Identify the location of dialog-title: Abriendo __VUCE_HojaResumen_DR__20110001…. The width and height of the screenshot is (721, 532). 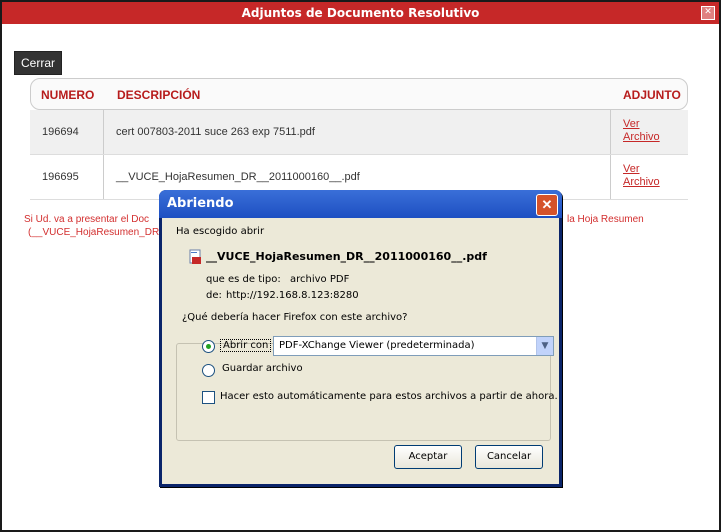
(360, 214).